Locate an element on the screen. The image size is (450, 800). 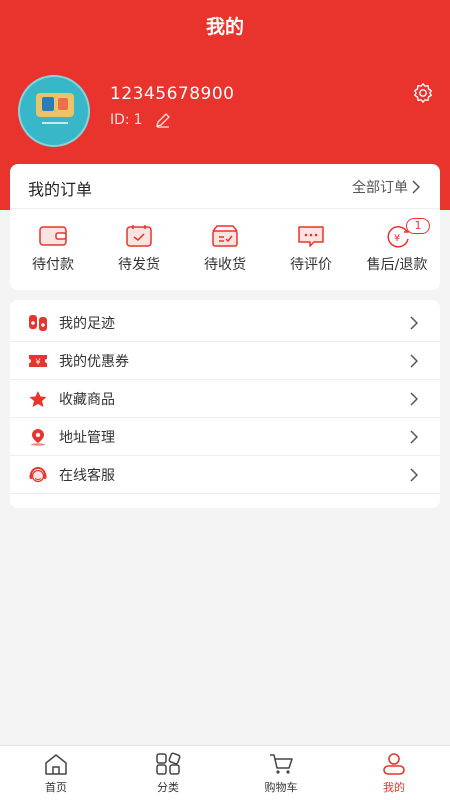
user-id: ID: 1 is located at coordinates (140, 120).